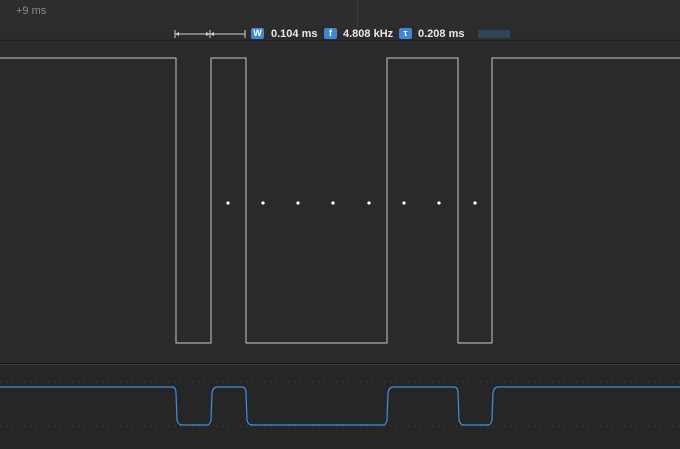 Image resolution: width=680 pixels, height=449 pixels. Describe the element at coordinates (340, 14) in the screenshot. I see `timeline-ruler: +9 ms` at that location.